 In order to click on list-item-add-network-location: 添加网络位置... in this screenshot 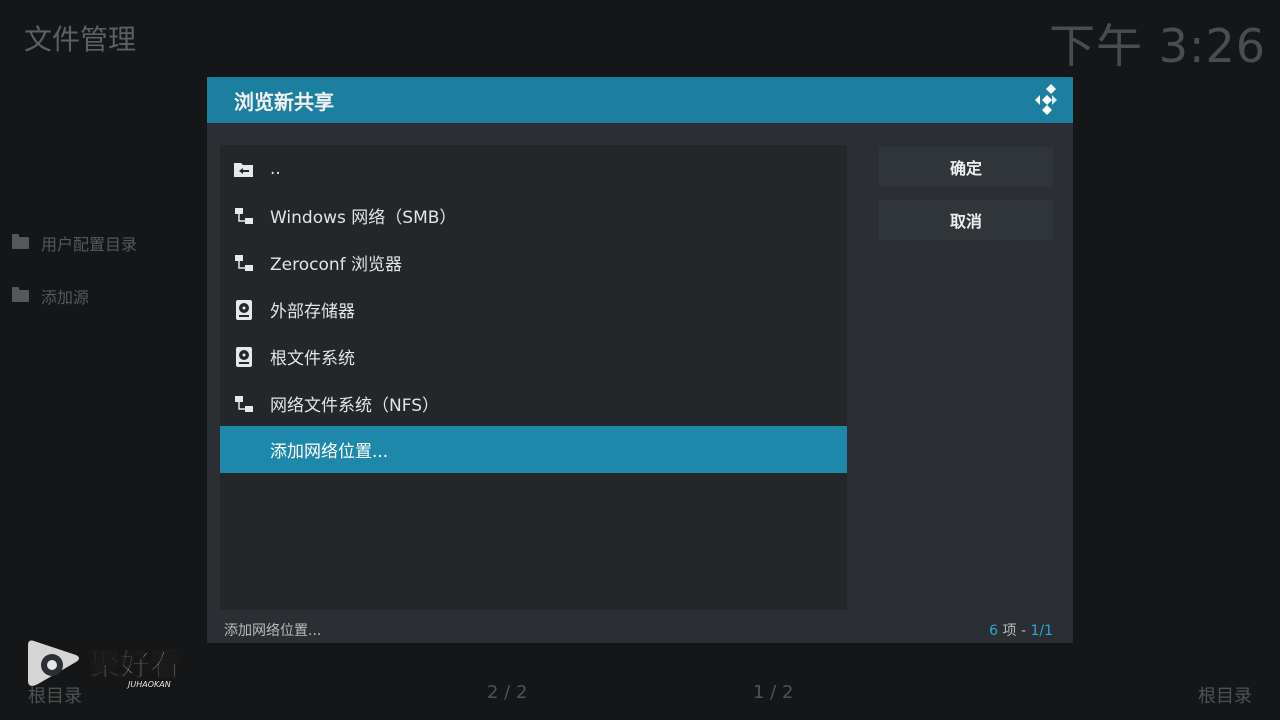, I will do `click(533, 449)`.